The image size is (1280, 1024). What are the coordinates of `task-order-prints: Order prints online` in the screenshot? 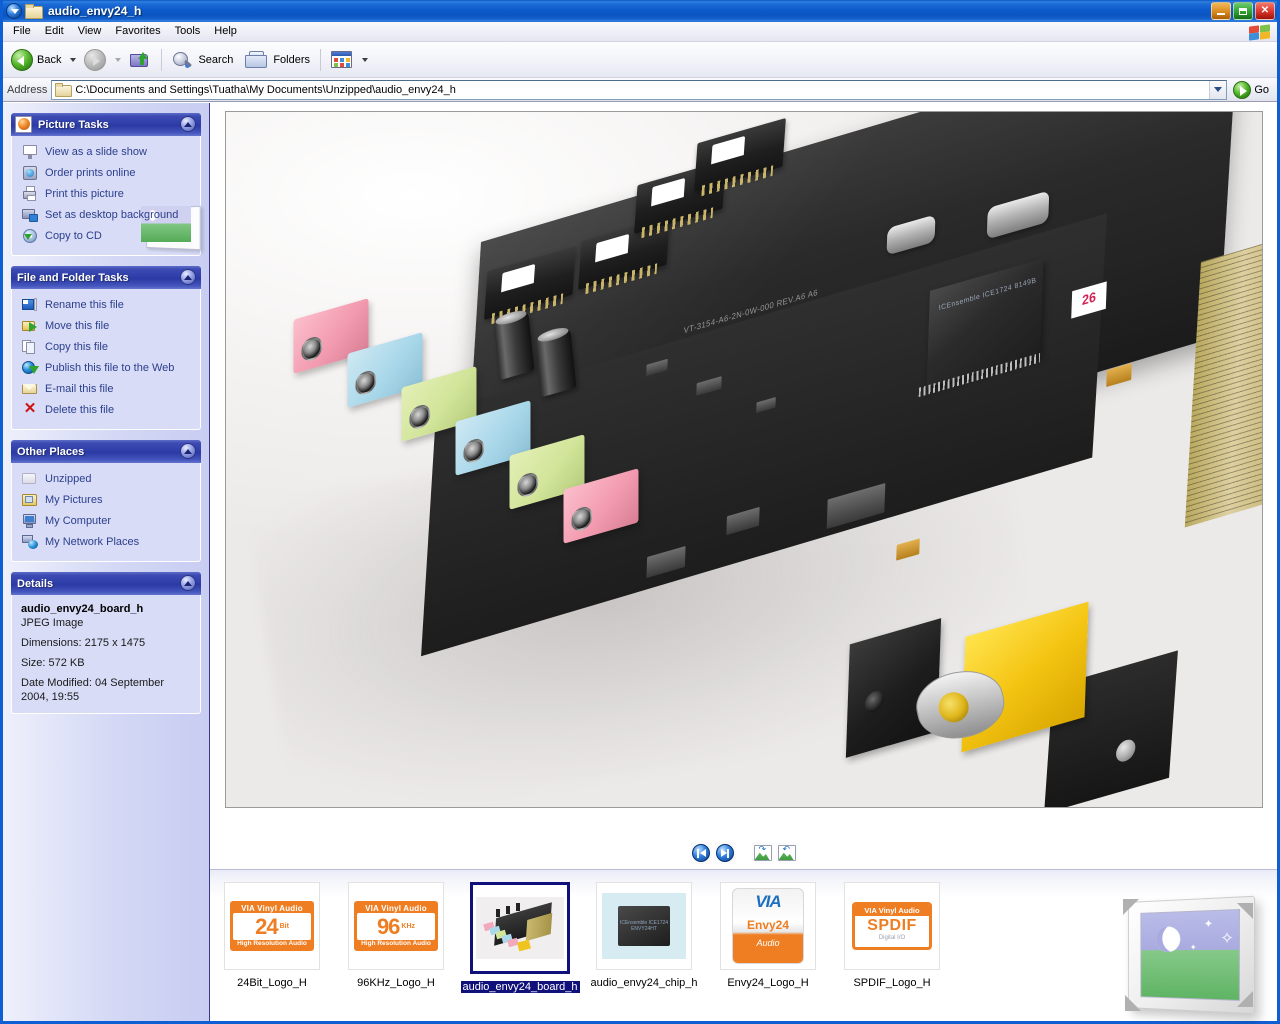 It's located at (107, 173).